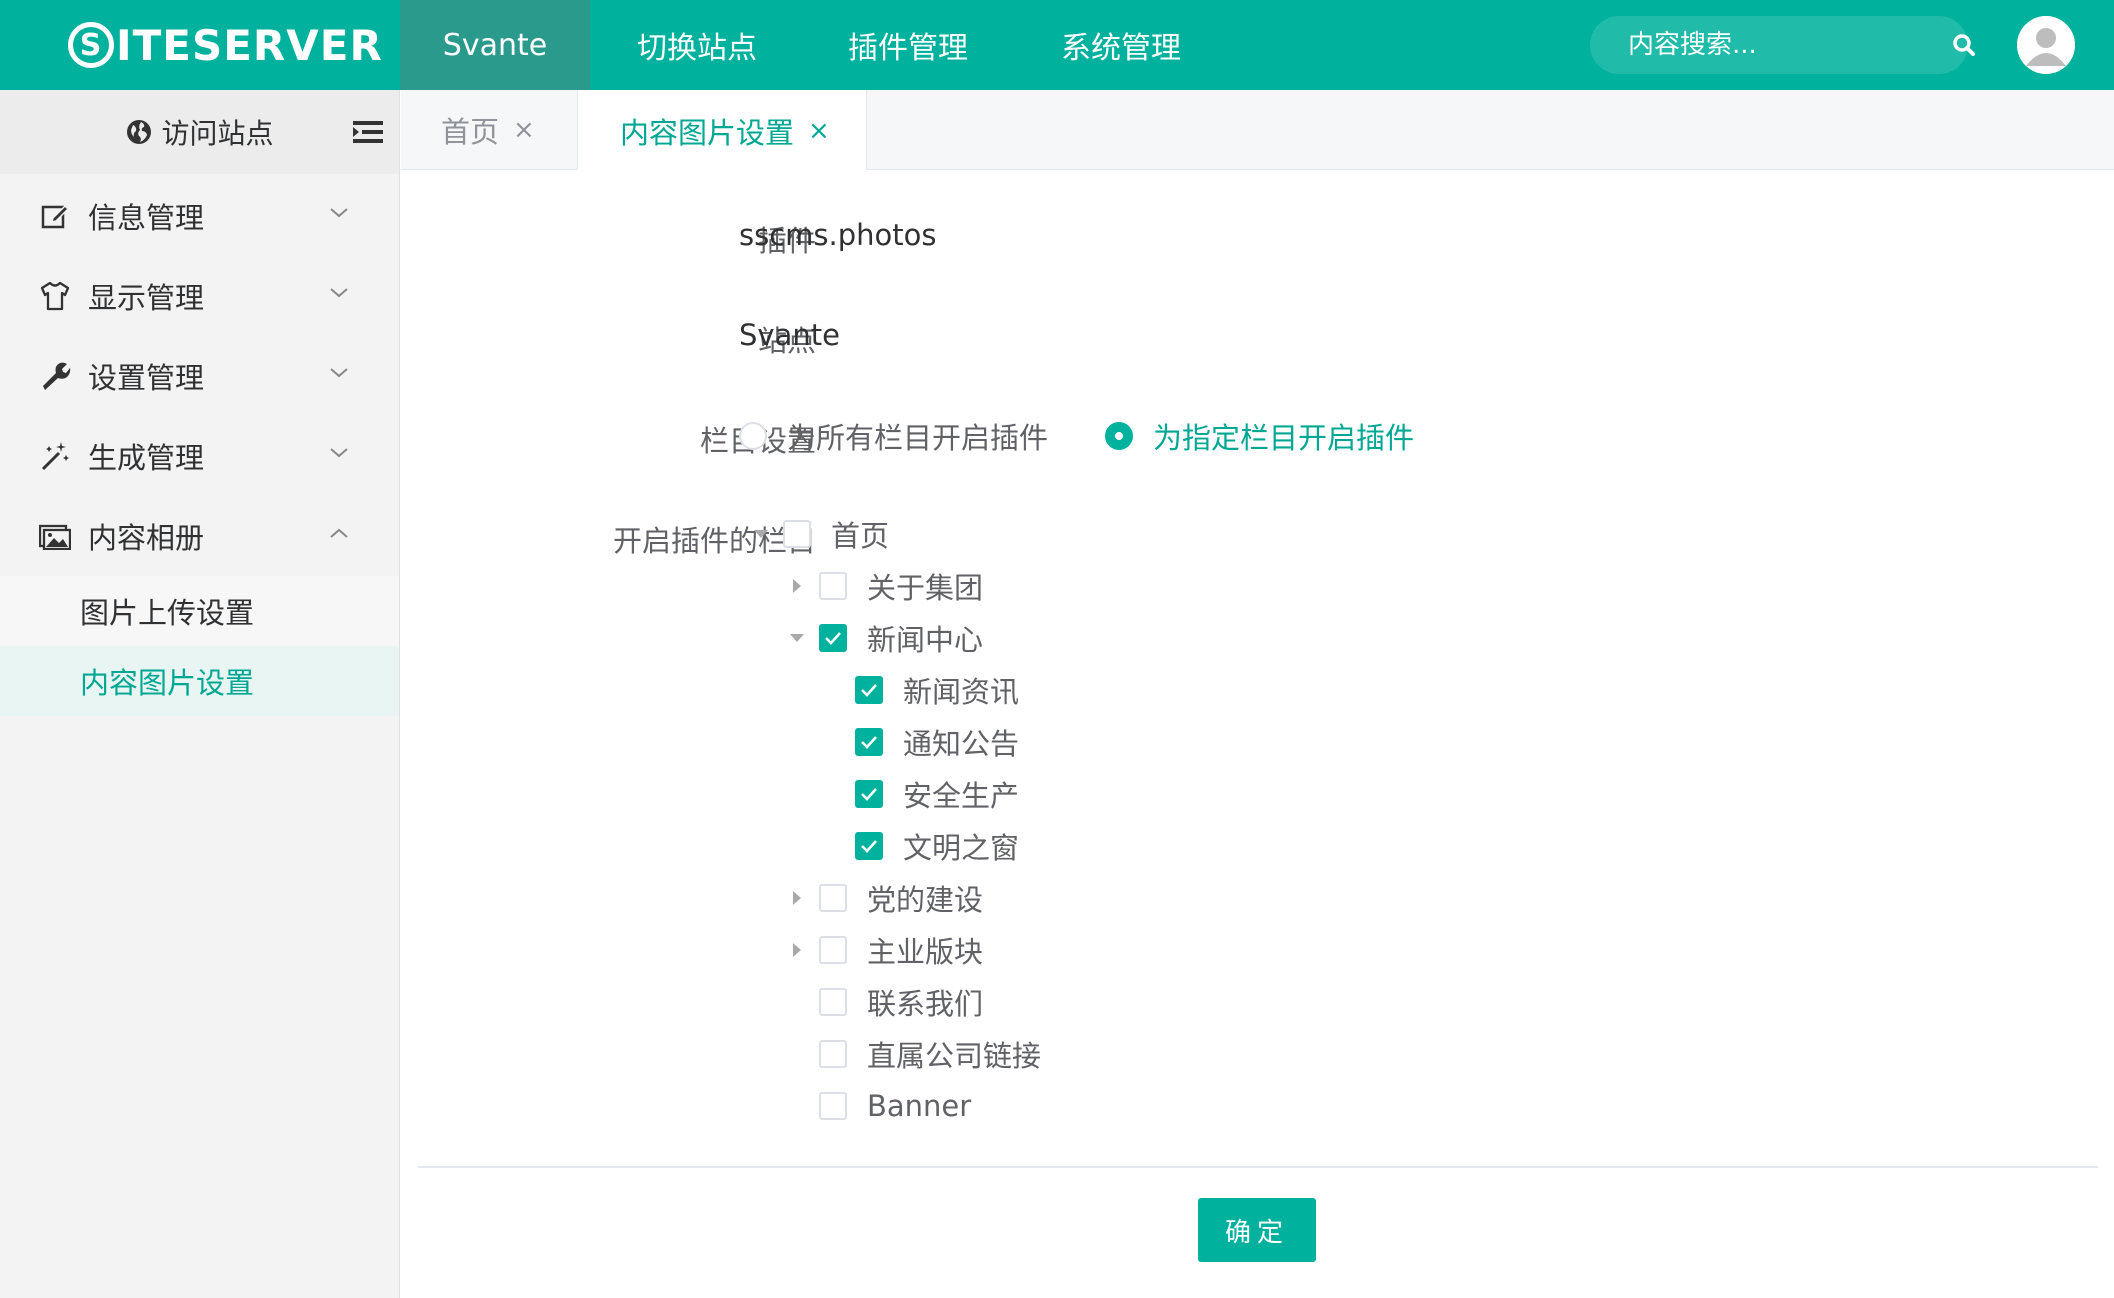  What do you see at coordinates (139, 132) in the screenshot?
I see `globe-icon` at bounding box center [139, 132].